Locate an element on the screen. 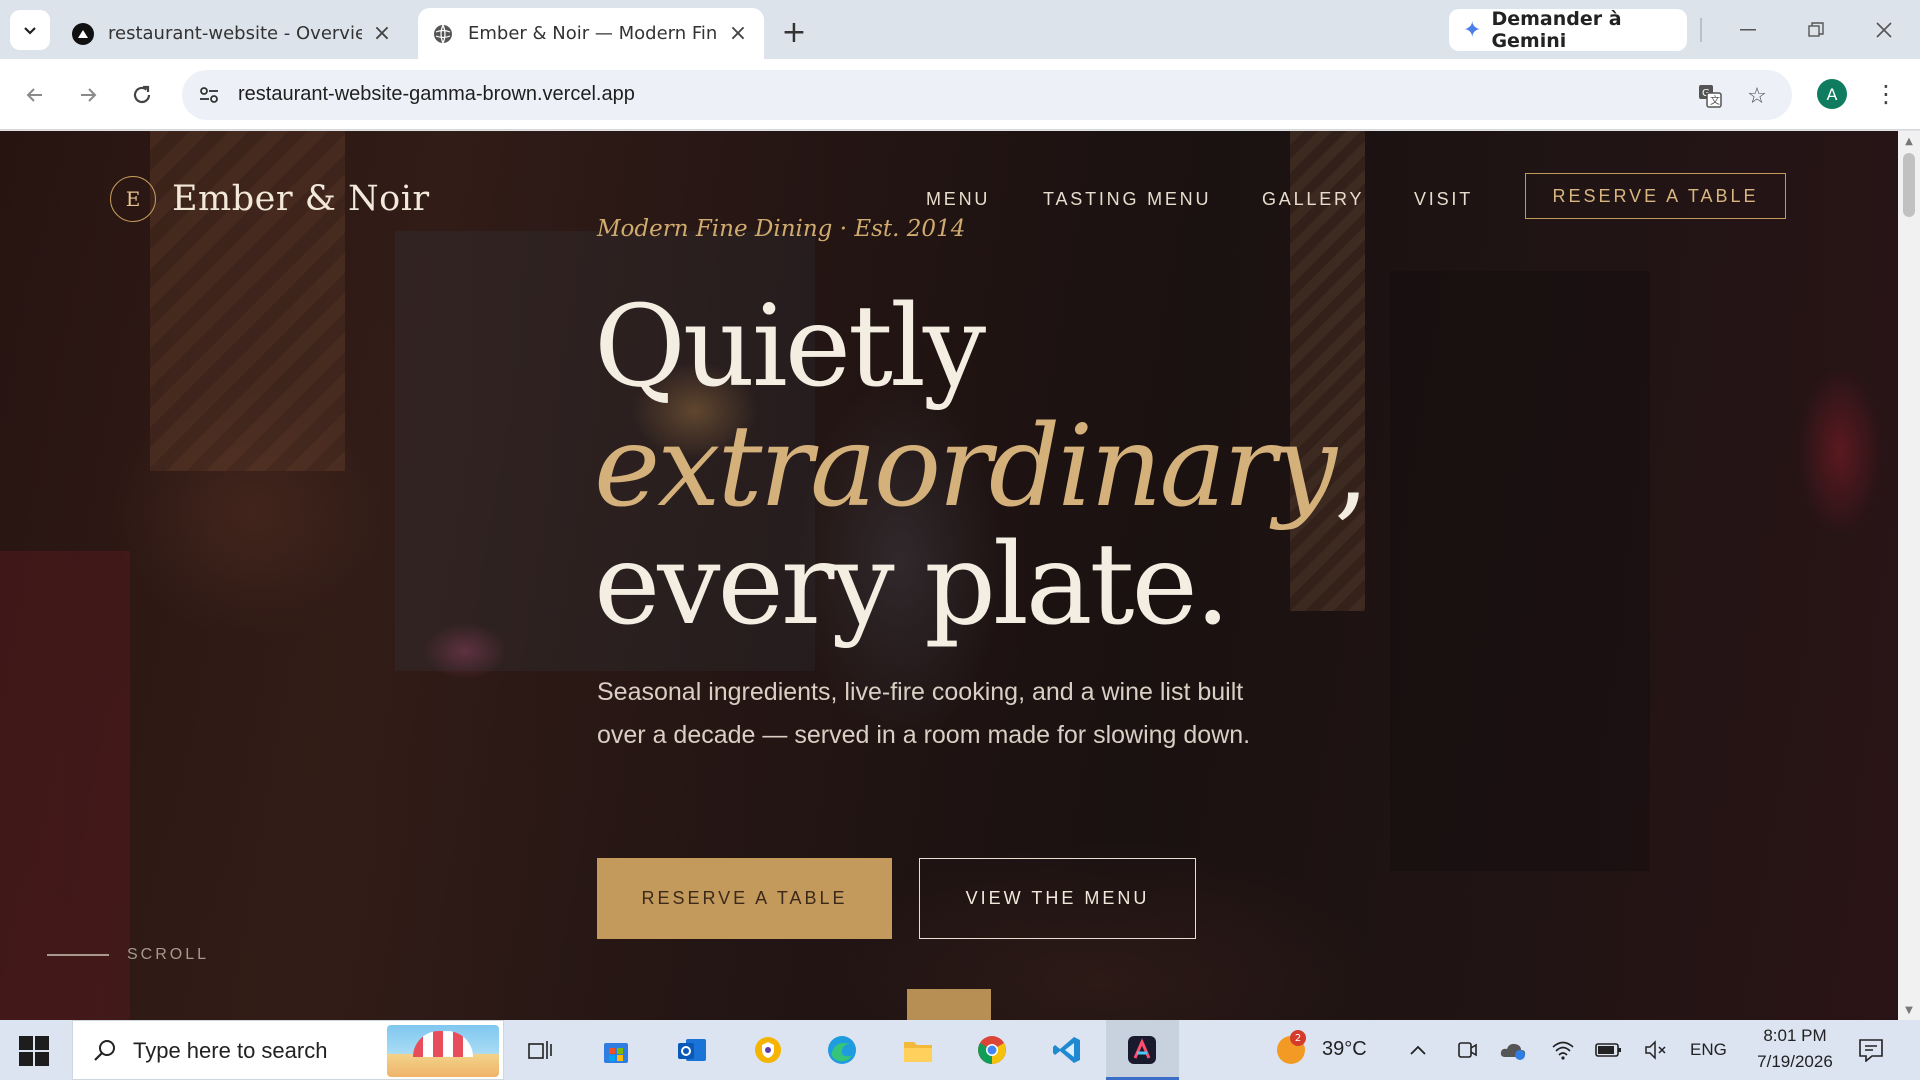  onedrive-icon is located at coordinates (1513, 1050).